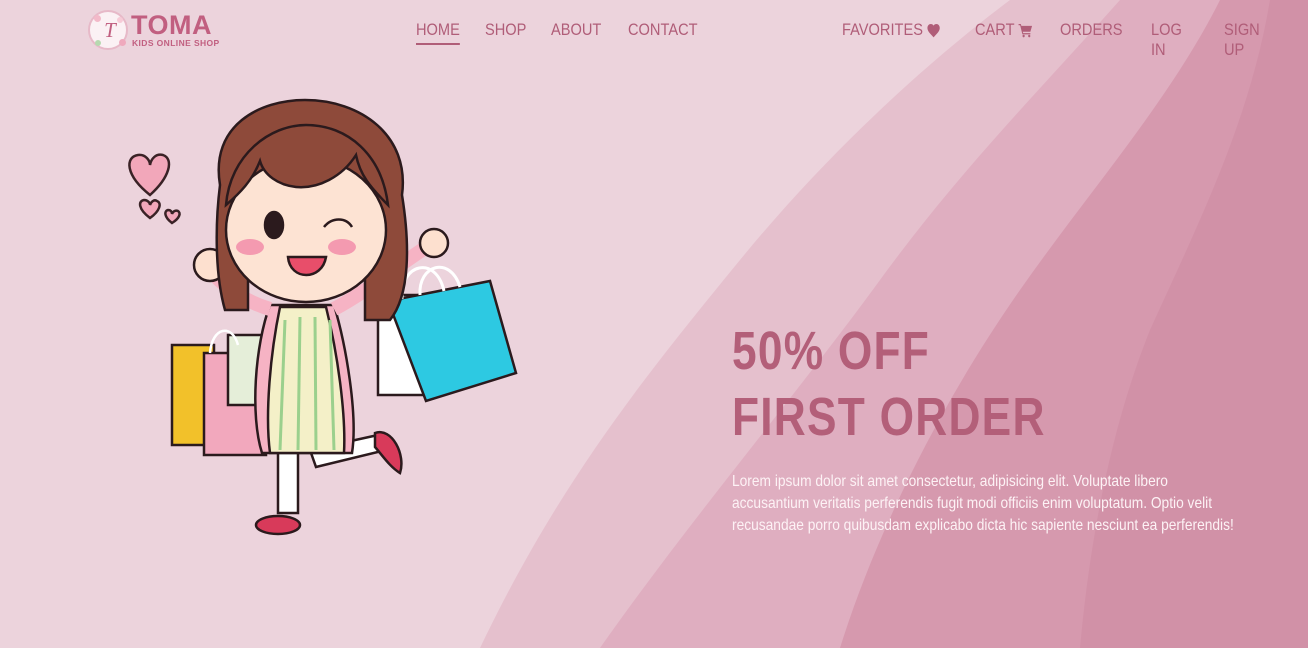 The image size is (1308, 648). I want to click on nav-signup-link: SIGN UP, so click(1252, 41).